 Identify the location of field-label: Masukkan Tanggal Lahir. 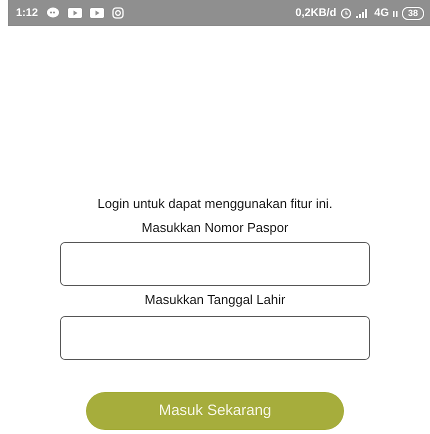
(215, 300).